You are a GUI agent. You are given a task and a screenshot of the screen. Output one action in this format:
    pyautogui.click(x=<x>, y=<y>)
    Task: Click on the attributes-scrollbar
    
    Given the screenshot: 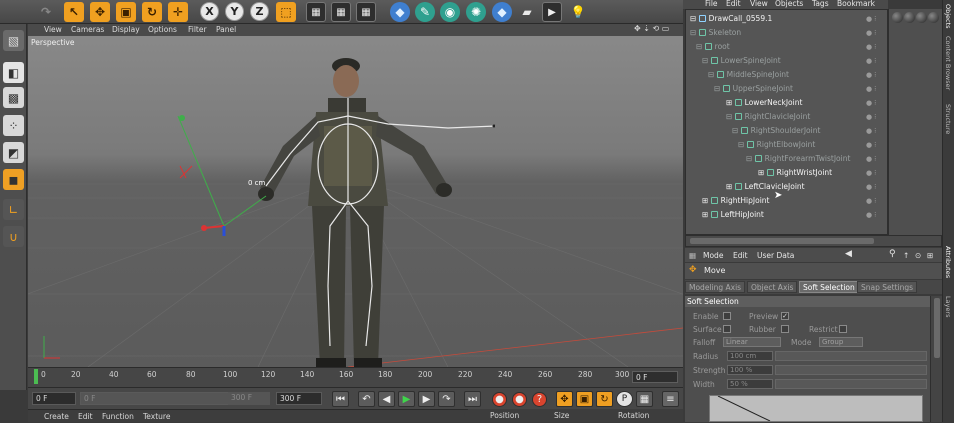 What is the action you would take?
    pyautogui.click(x=936, y=359)
    